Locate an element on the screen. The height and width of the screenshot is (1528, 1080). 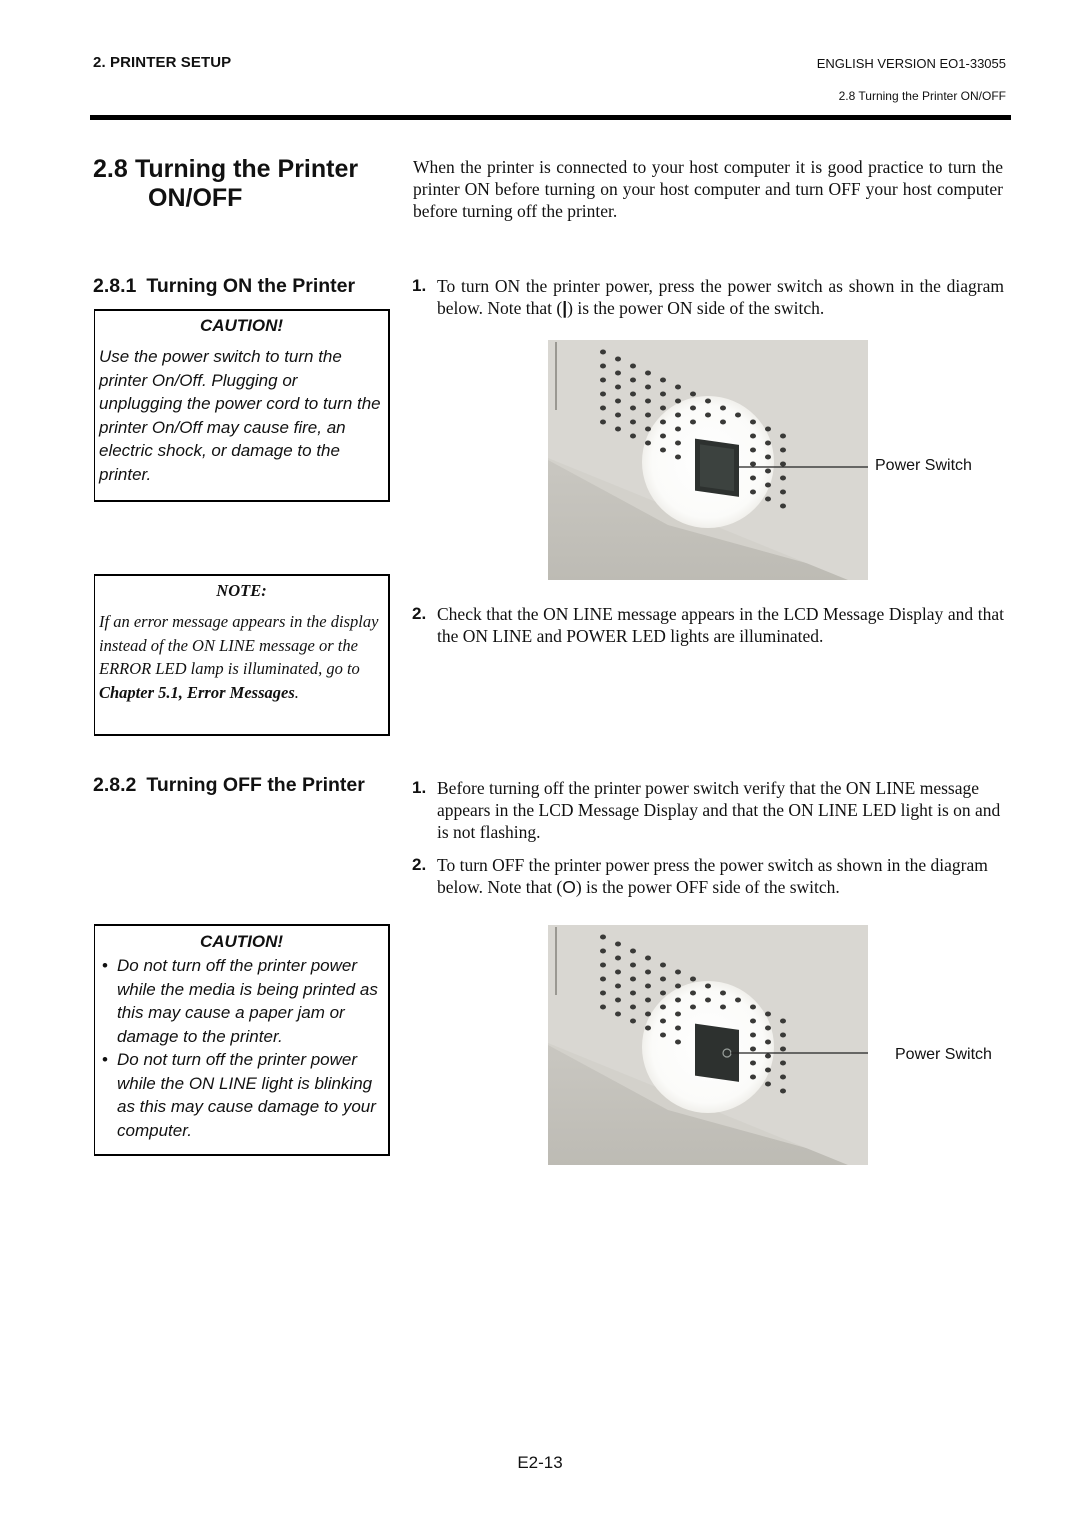
subheading-turning-off: 2.8.2 Turning OFF the Printer is located at coordinates (229, 785).